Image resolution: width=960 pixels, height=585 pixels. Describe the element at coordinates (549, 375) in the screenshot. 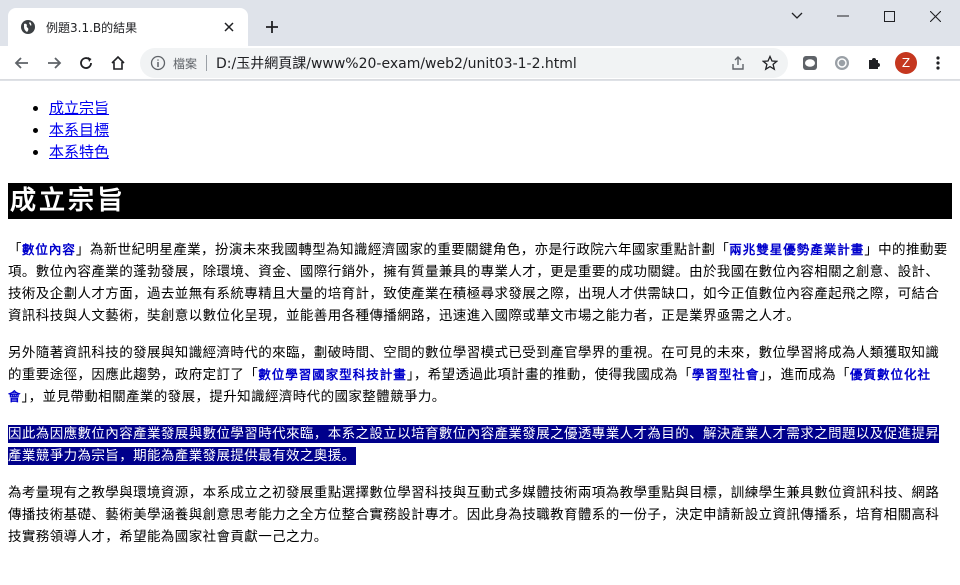

I see `text: 」，希望透過此項計畫的推動，使得我國成為「` at that location.